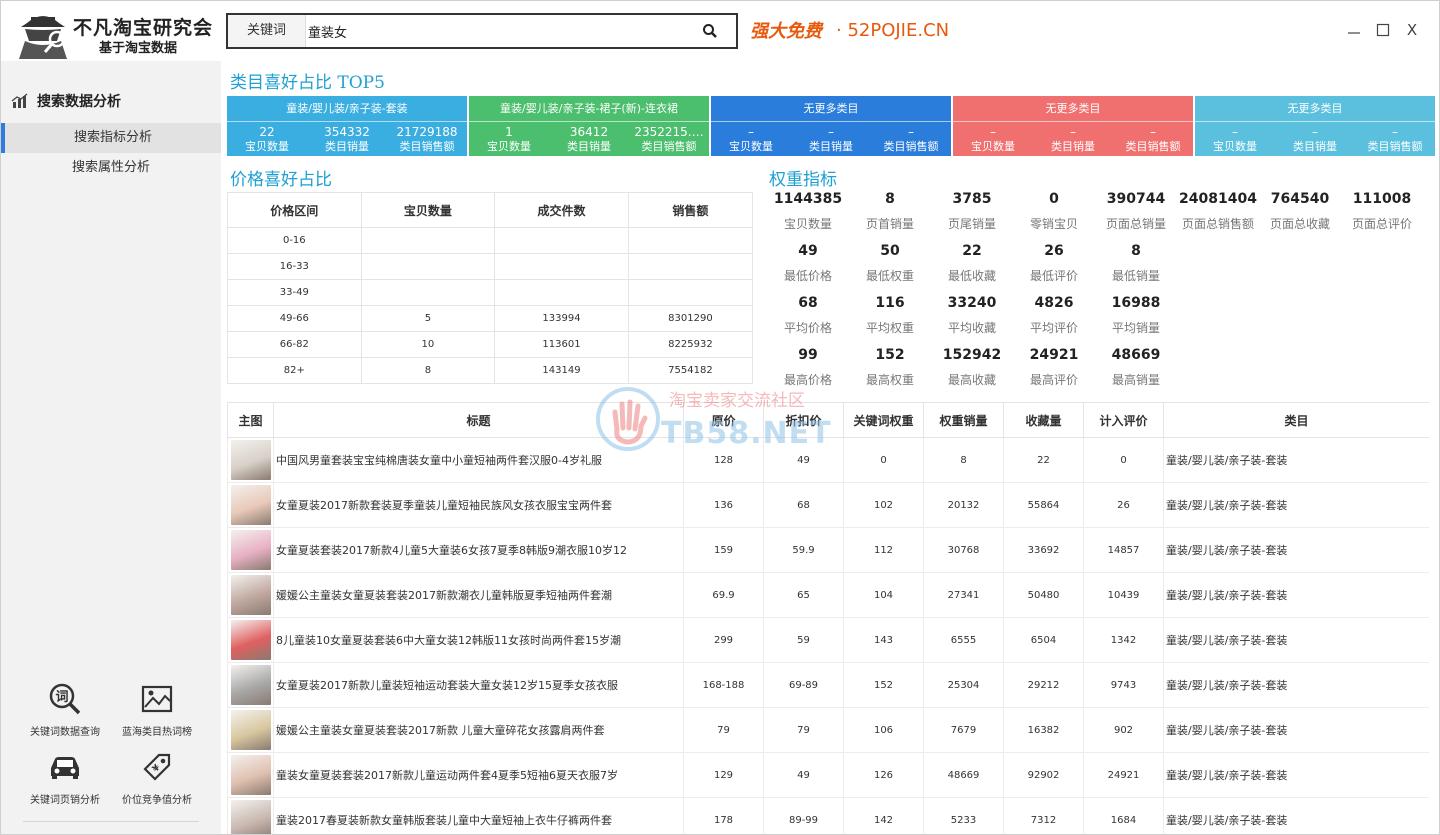  Describe the element at coordinates (478, 775) in the screenshot. I see `product-title: 童装女童夏装套装2017新款儿童运动两件套4夏季5短袖6夏天衣服7岁` at that location.